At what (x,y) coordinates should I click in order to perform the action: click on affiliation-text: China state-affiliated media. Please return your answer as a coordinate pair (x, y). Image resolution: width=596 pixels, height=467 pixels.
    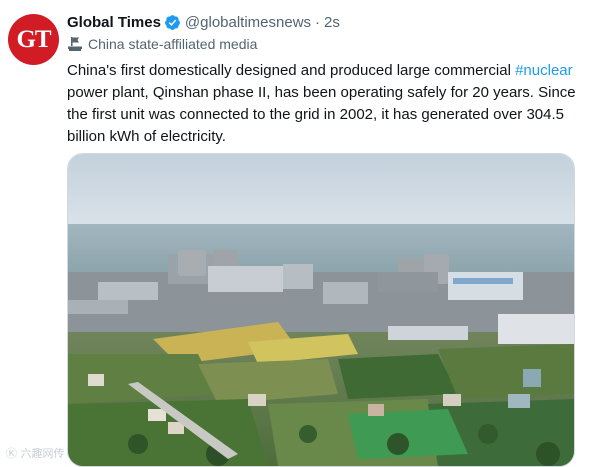
    Looking at the image, I should click on (173, 44).